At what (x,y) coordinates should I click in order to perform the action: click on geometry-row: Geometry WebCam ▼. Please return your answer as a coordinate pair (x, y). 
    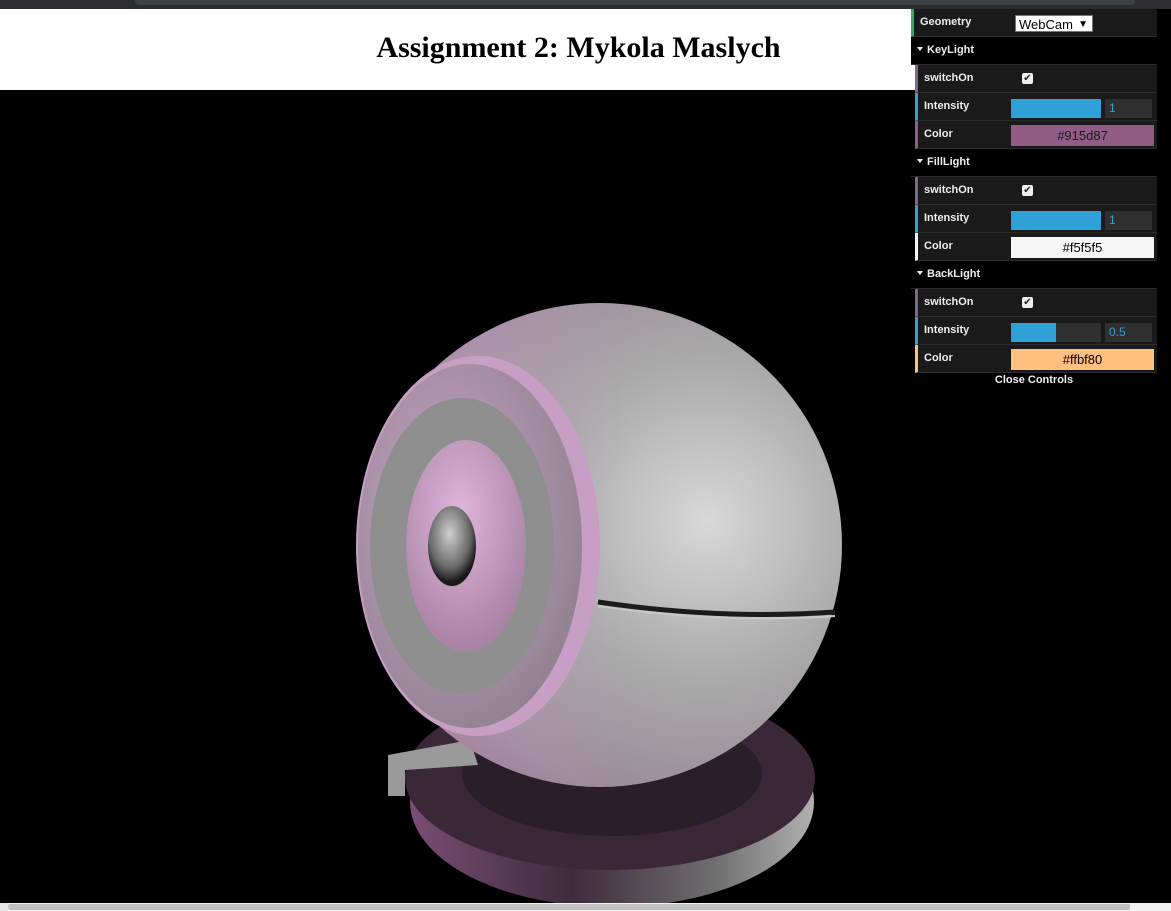
    Looking at the image, I should click on (1034, 23).